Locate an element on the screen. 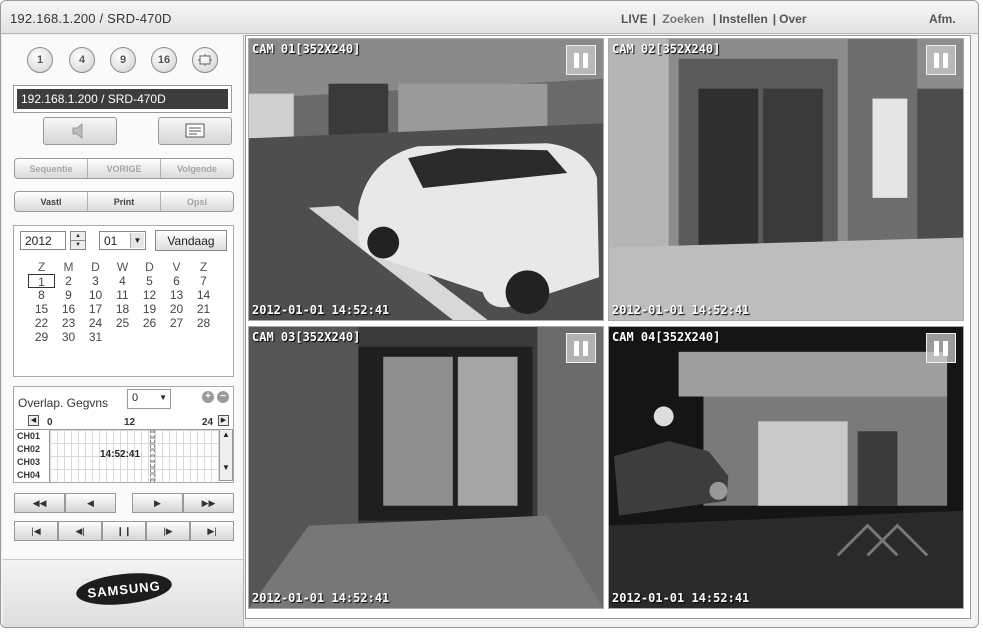 This screenshot has width=983, height=632. logout-button: Afm. is located at coordinates (942, 19).